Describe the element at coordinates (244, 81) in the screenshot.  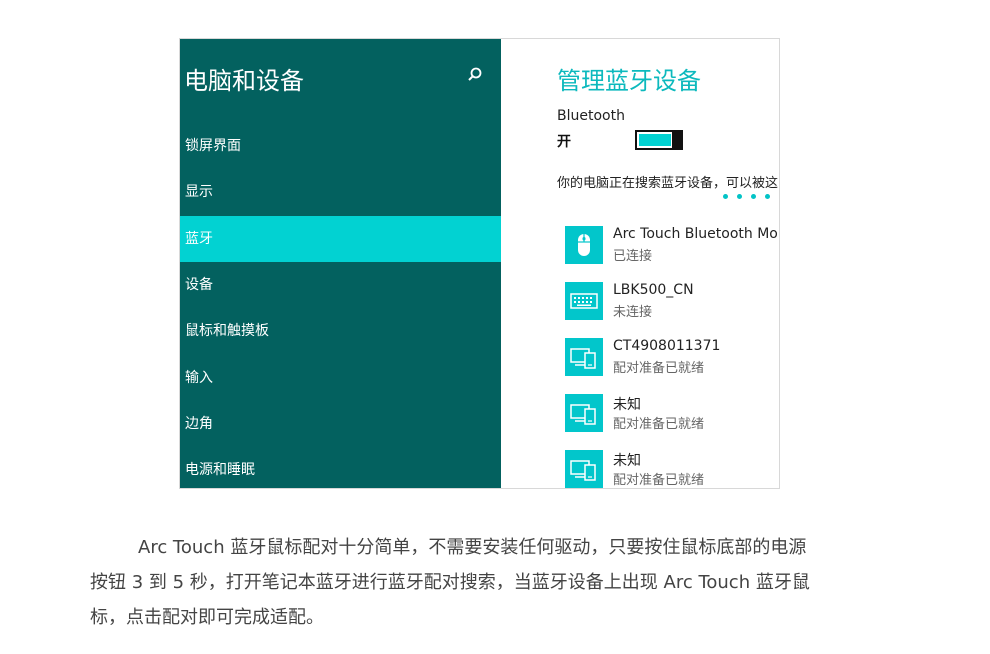
I see `sidebar-title: 电脑和设备` at that location.